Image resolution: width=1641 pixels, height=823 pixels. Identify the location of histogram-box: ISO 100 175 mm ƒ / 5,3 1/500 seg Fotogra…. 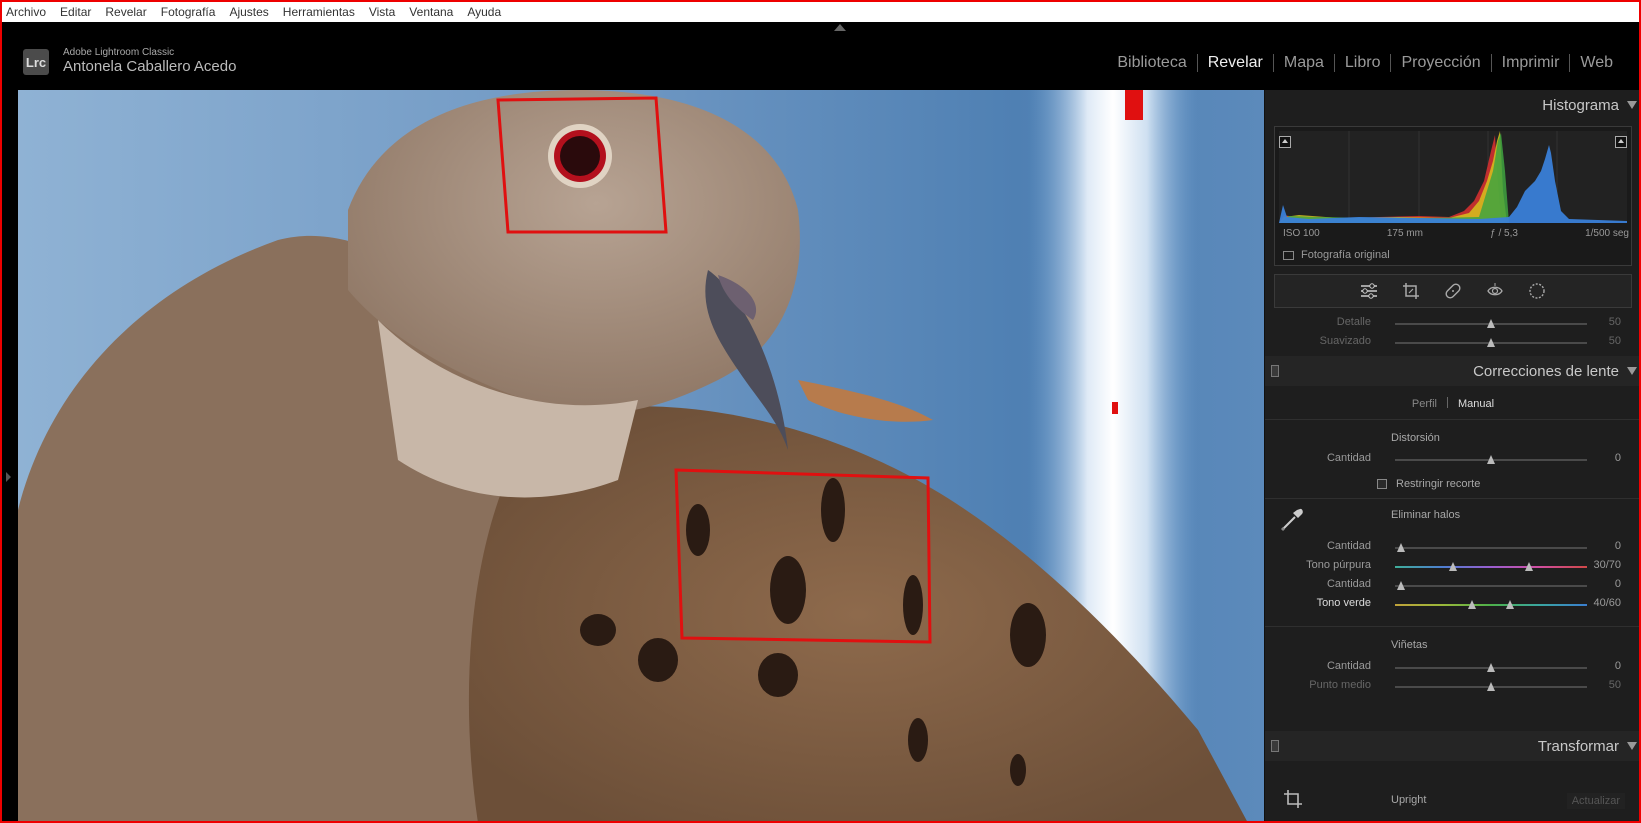
(1453, 196).